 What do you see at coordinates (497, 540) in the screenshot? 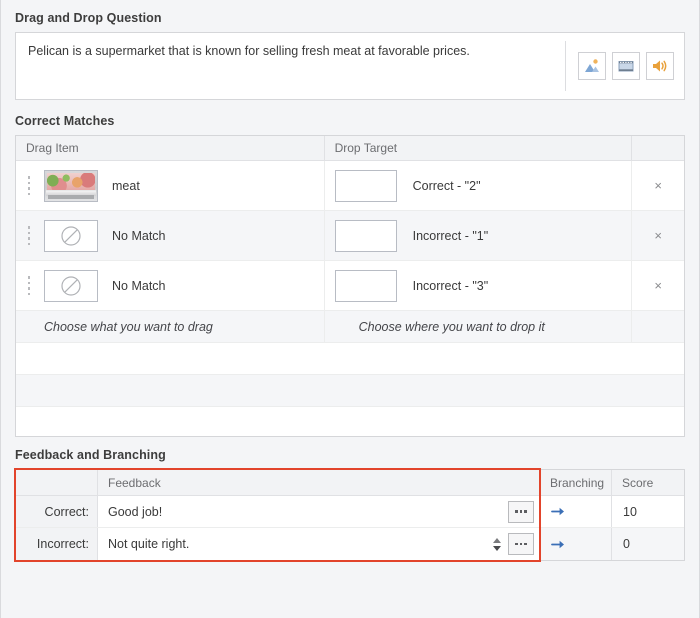
I see `spinner-up-icon` at bounding box center [497, 540].